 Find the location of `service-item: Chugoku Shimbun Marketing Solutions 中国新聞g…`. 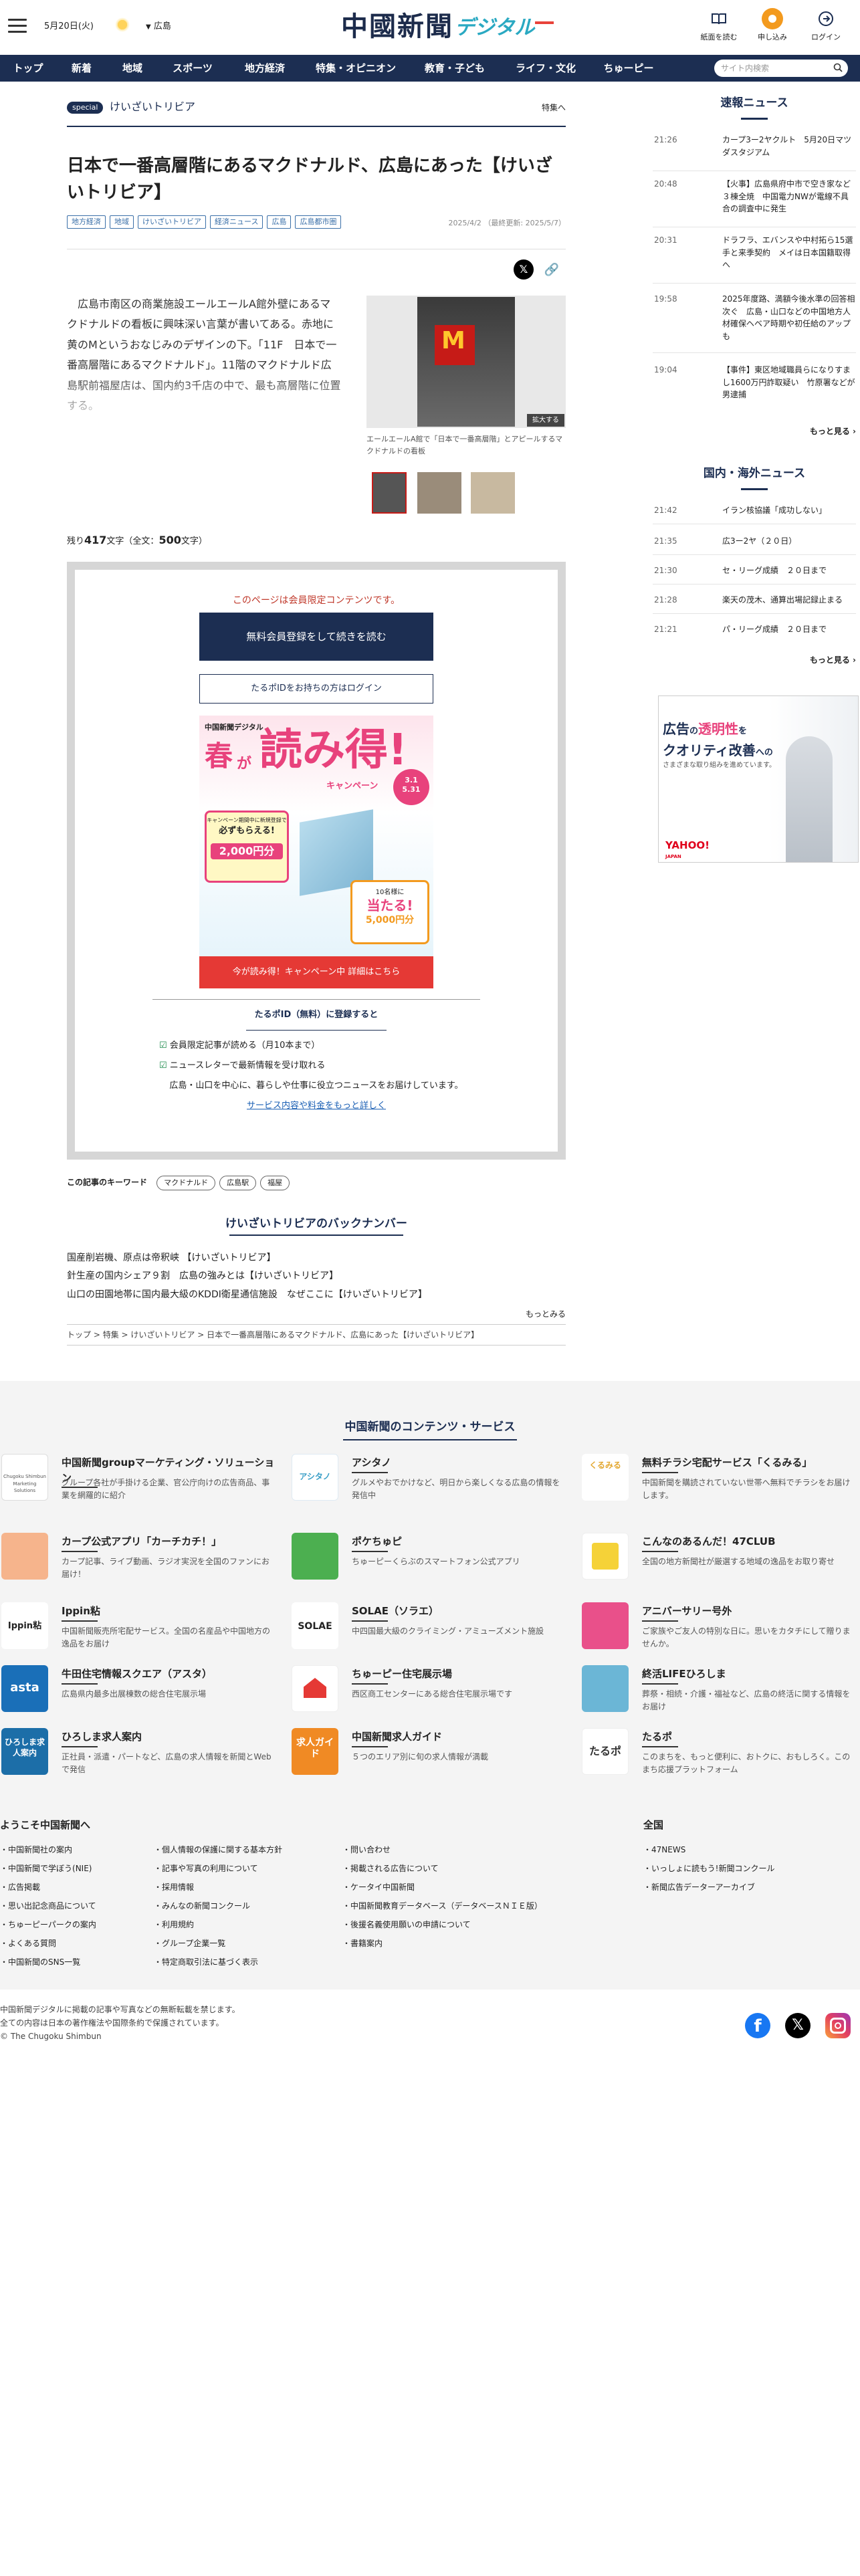

service-item: Chugoku Shimbun Marketing Solutions 中国新聞g… is located at coordinates (141, 1481).